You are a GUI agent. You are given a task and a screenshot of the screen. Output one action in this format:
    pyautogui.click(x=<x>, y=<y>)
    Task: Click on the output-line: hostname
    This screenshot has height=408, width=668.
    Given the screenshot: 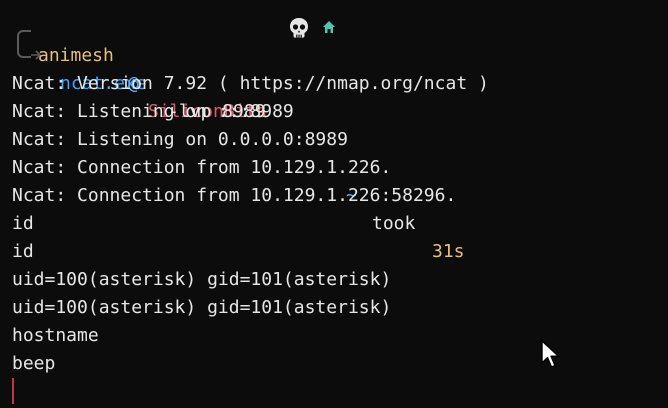 What is the action you would take?
    pyautogui.click(x=55, y=335)
    